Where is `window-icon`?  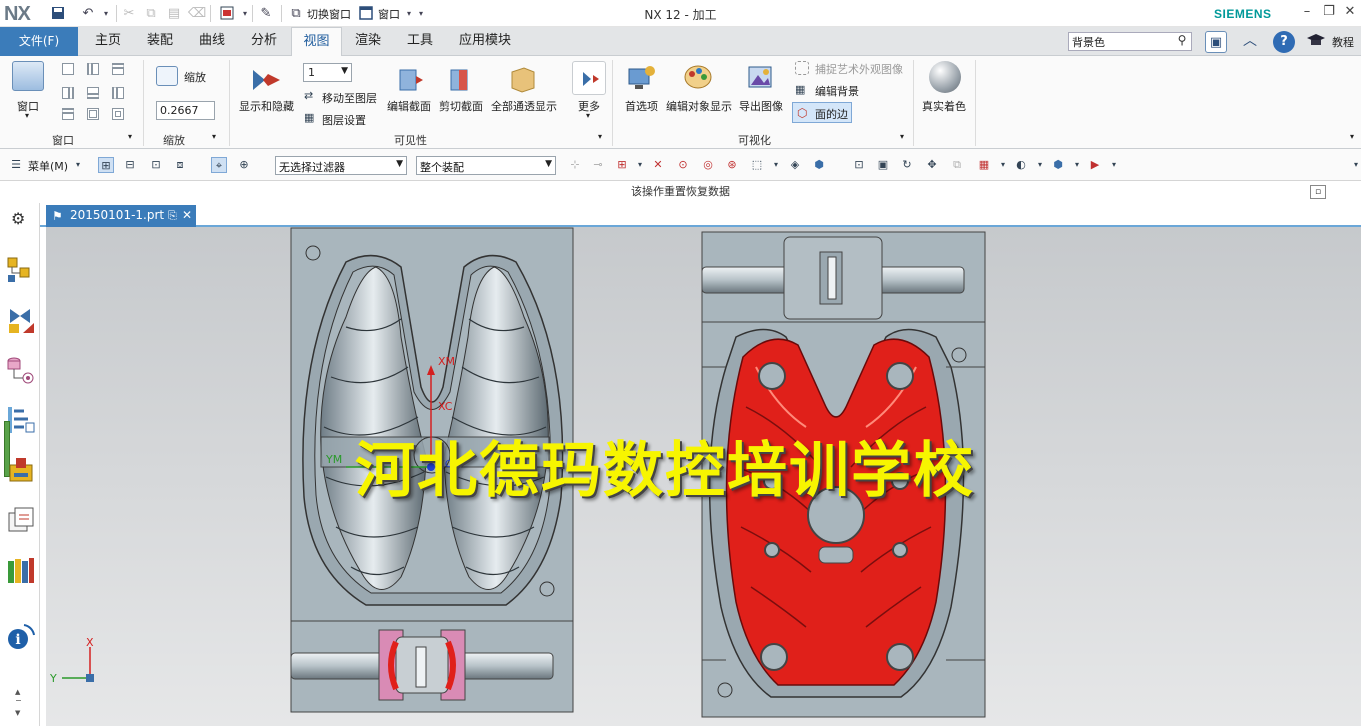 window-icon is located at coordinates (366, 13).